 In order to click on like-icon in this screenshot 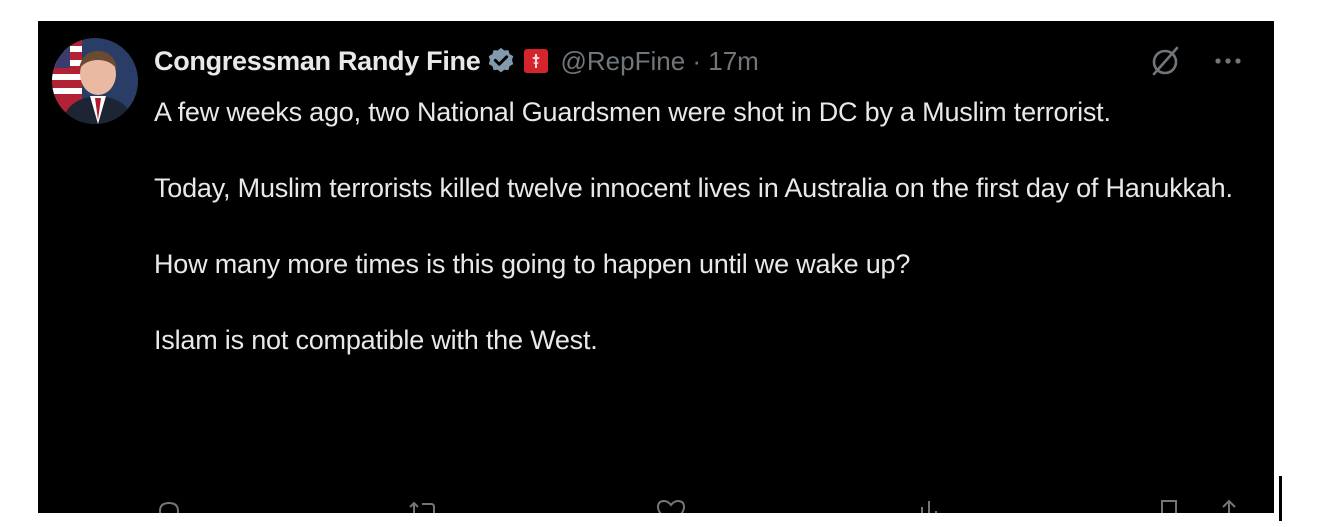, I will do `click(671, 506)`.